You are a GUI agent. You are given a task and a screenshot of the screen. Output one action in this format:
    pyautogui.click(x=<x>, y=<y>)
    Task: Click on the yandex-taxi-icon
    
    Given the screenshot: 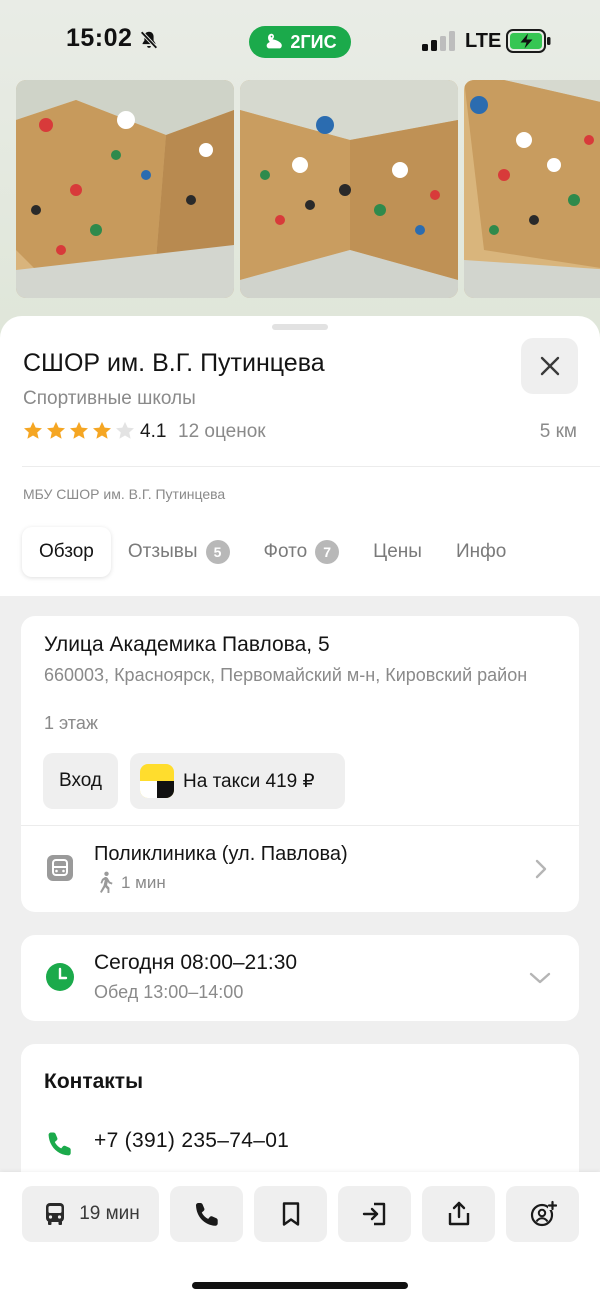 What is the action you would take?
    pyautogui.click(x=157, y=781)
    